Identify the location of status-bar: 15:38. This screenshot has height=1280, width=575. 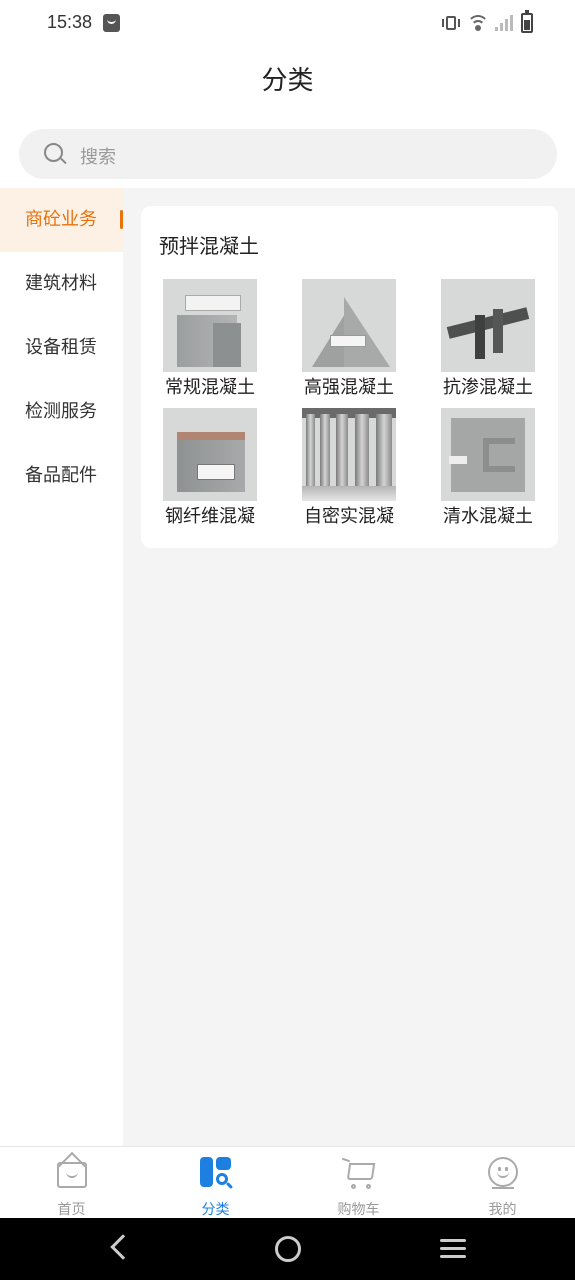
(287, 23).